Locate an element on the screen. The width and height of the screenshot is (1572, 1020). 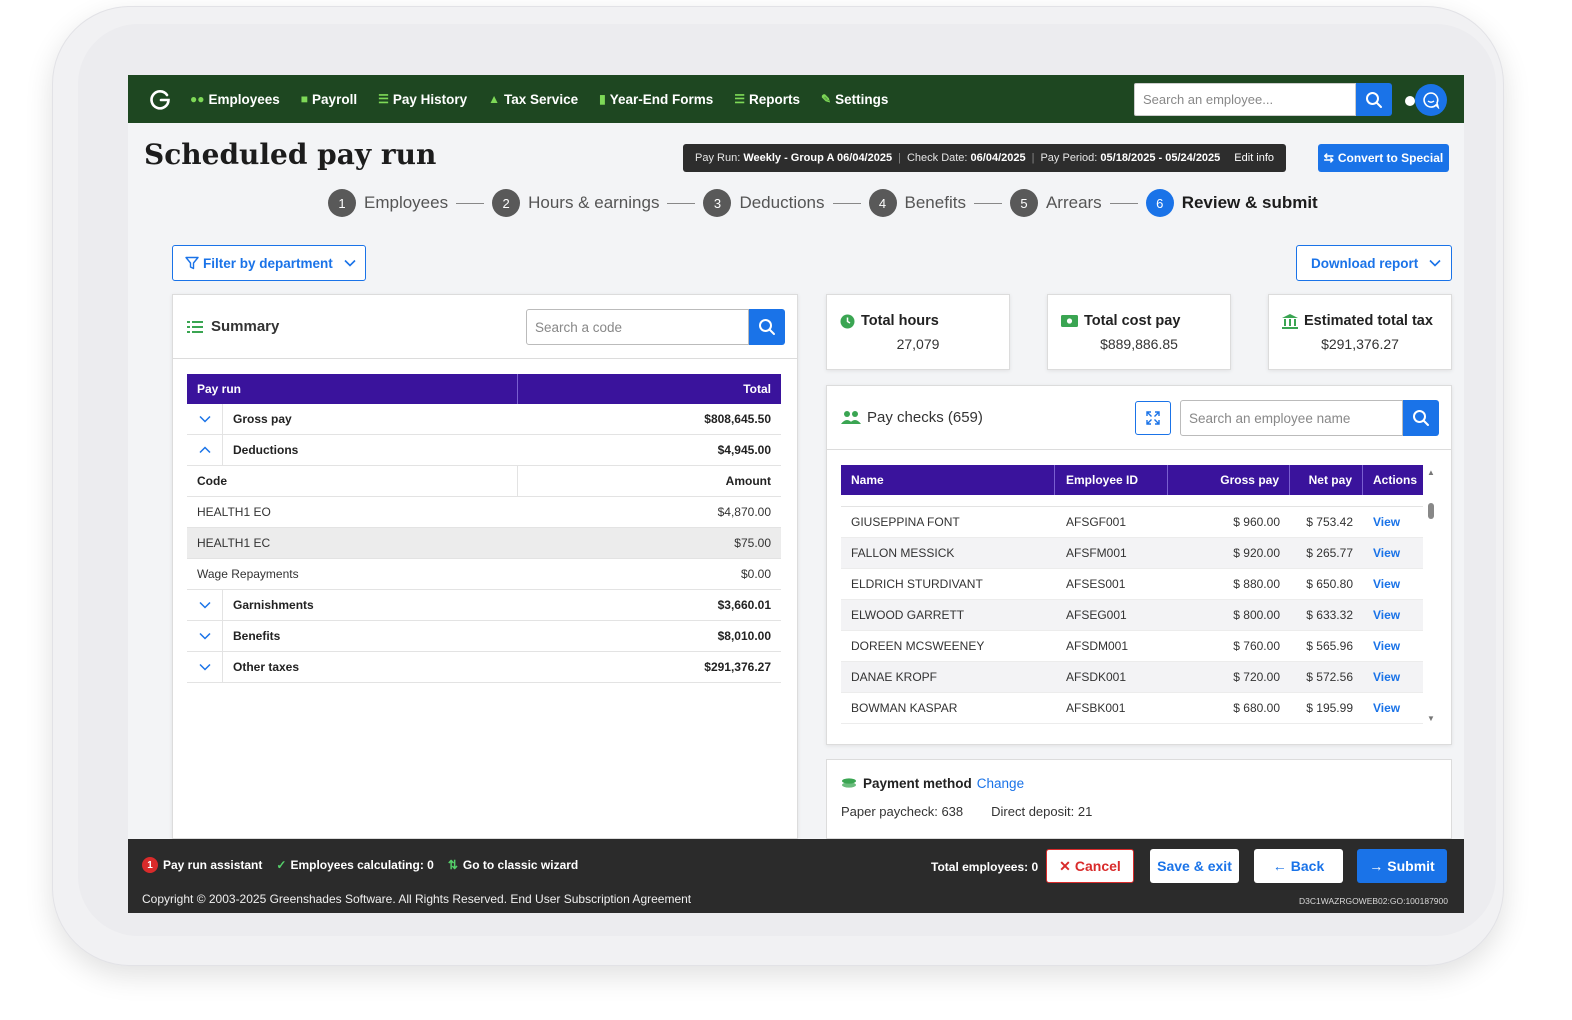
change-payment-link: Change is located at coordinates (1000, 783).